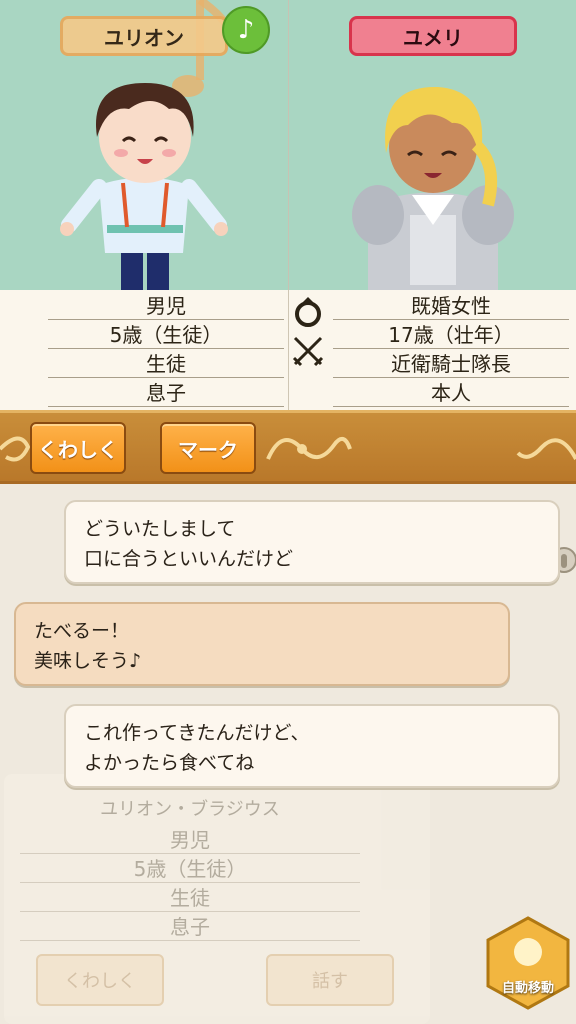 The width and height of the screenshot is (576, 1024). Describe the element at coordinates (190, 809) in the screenshot. I see `background-title: ユリオン・ブラジウス` at that location.